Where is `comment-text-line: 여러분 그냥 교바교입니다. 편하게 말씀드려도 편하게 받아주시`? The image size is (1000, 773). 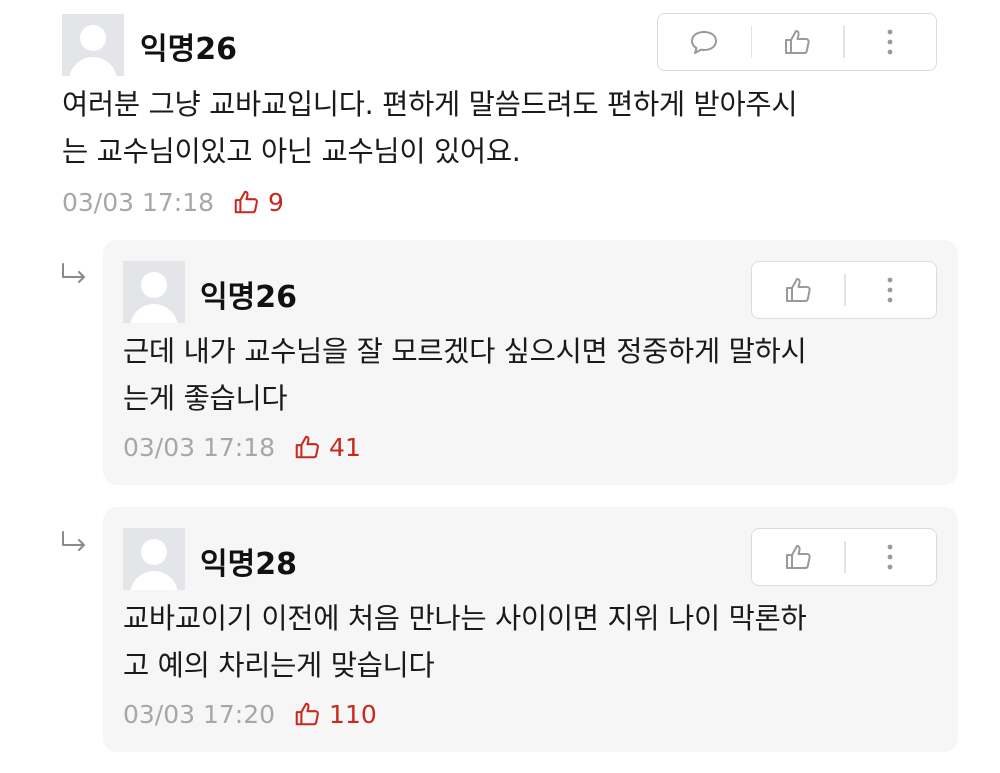 comment-text-line: 여러분 그냥 교바교입니다. 편하게 말씀드려도 편하게 받아주시 is located at coordinates (430, 104).